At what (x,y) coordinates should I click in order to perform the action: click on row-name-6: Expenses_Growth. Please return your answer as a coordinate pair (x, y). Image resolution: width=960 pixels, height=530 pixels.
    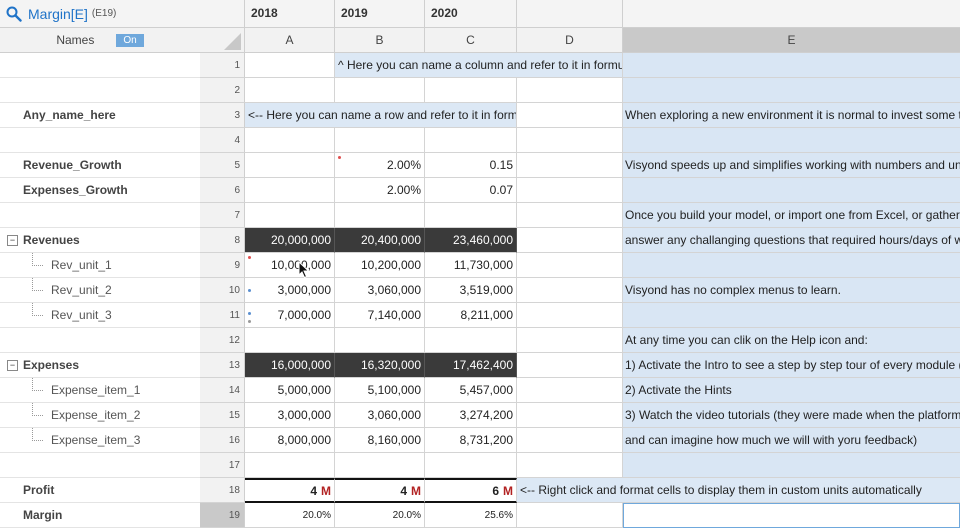
    Looking at the image, I should click on (100, 190).